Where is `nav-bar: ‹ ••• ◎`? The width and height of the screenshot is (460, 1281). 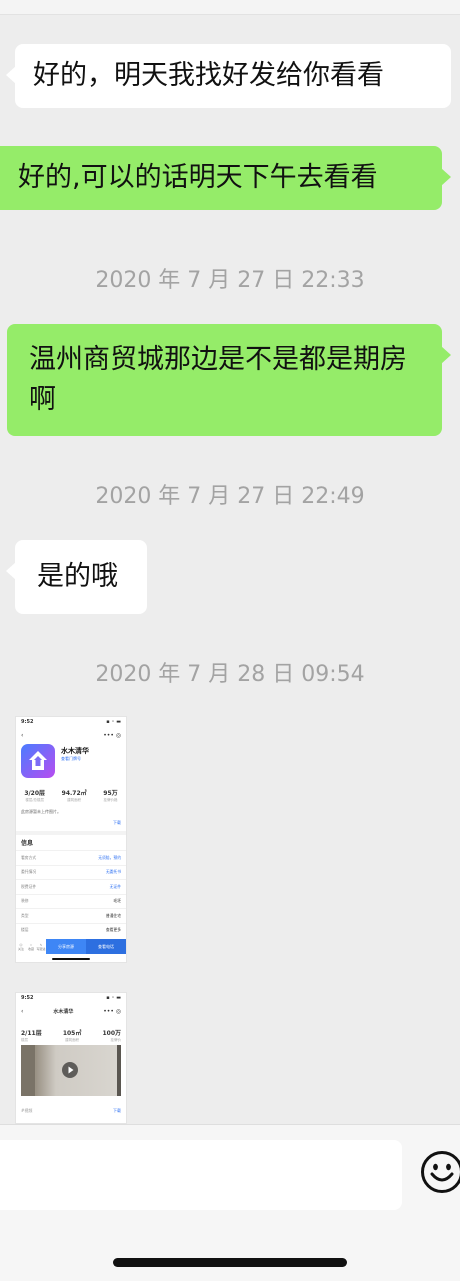 nav-bar: ‹ ••• ◎ is located at coordinates (71, 735).